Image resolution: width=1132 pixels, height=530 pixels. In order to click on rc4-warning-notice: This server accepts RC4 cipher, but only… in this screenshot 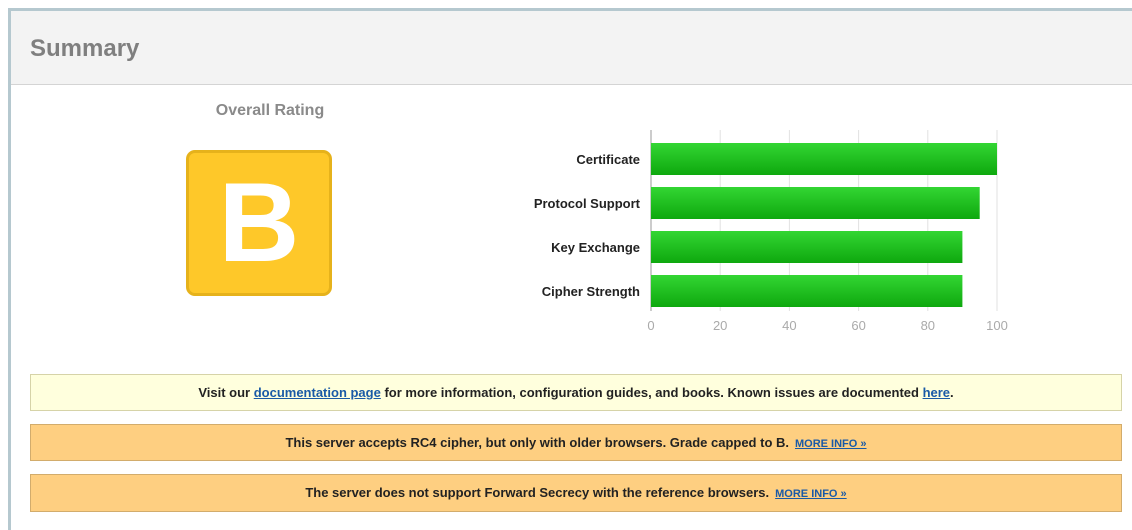, I will do `click(576, 442)`.